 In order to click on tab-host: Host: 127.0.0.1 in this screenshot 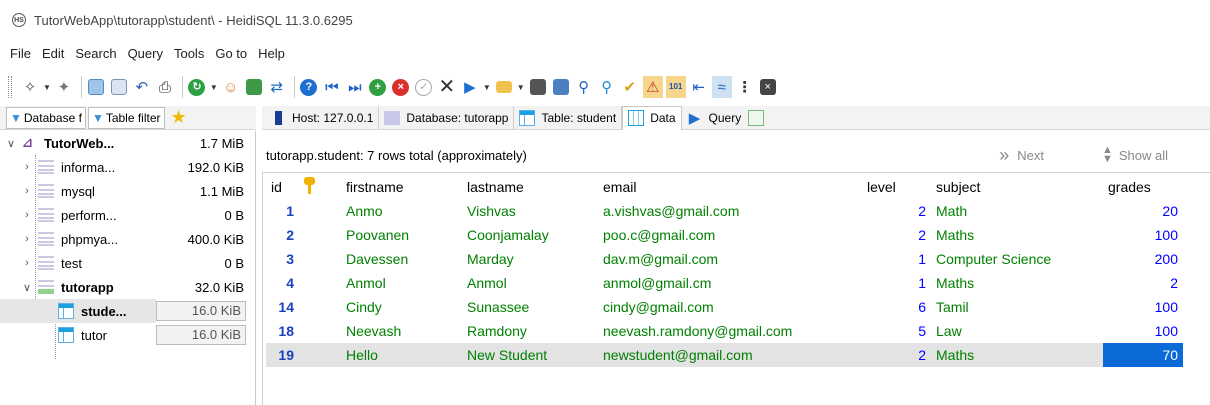, I will do `click(321, 117)`.